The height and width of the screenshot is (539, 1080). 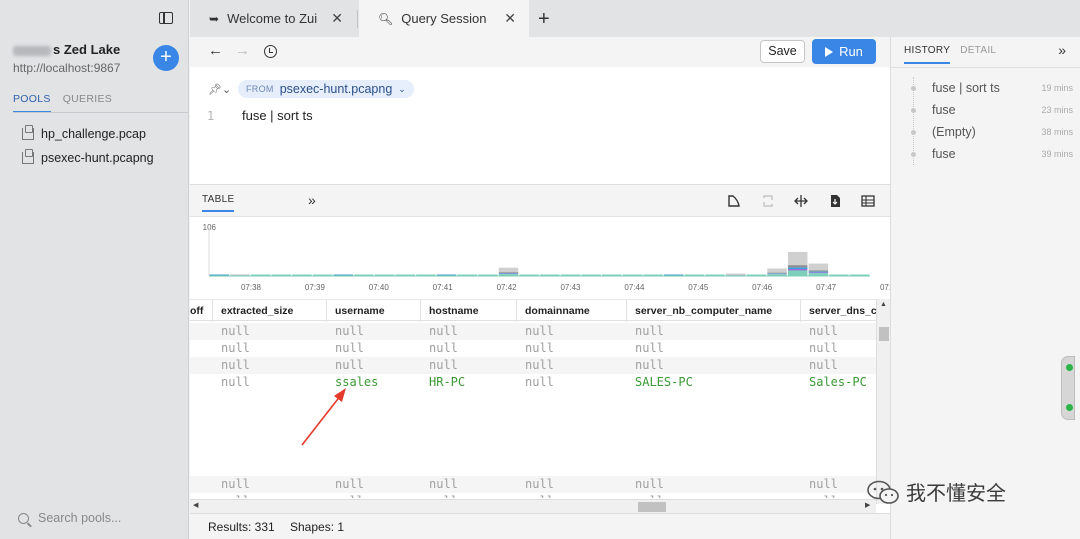 I want to click on table-view-icon, so click(x=868, y=201).